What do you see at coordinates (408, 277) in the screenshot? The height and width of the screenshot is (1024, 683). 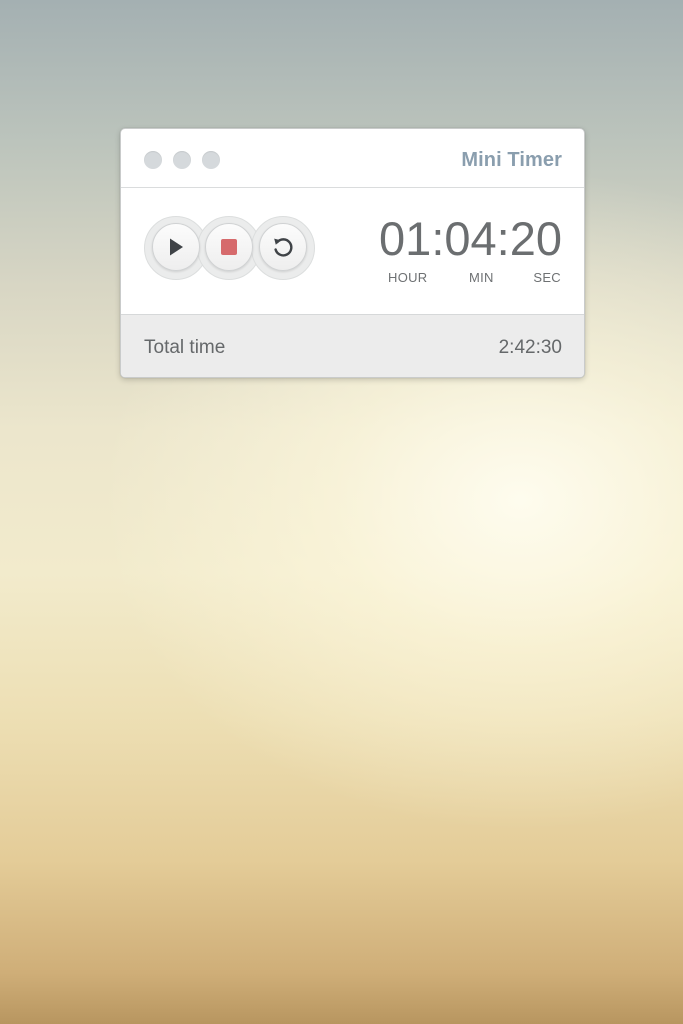 I see `hour-label: HOUR` at bounding box center [408, 277].